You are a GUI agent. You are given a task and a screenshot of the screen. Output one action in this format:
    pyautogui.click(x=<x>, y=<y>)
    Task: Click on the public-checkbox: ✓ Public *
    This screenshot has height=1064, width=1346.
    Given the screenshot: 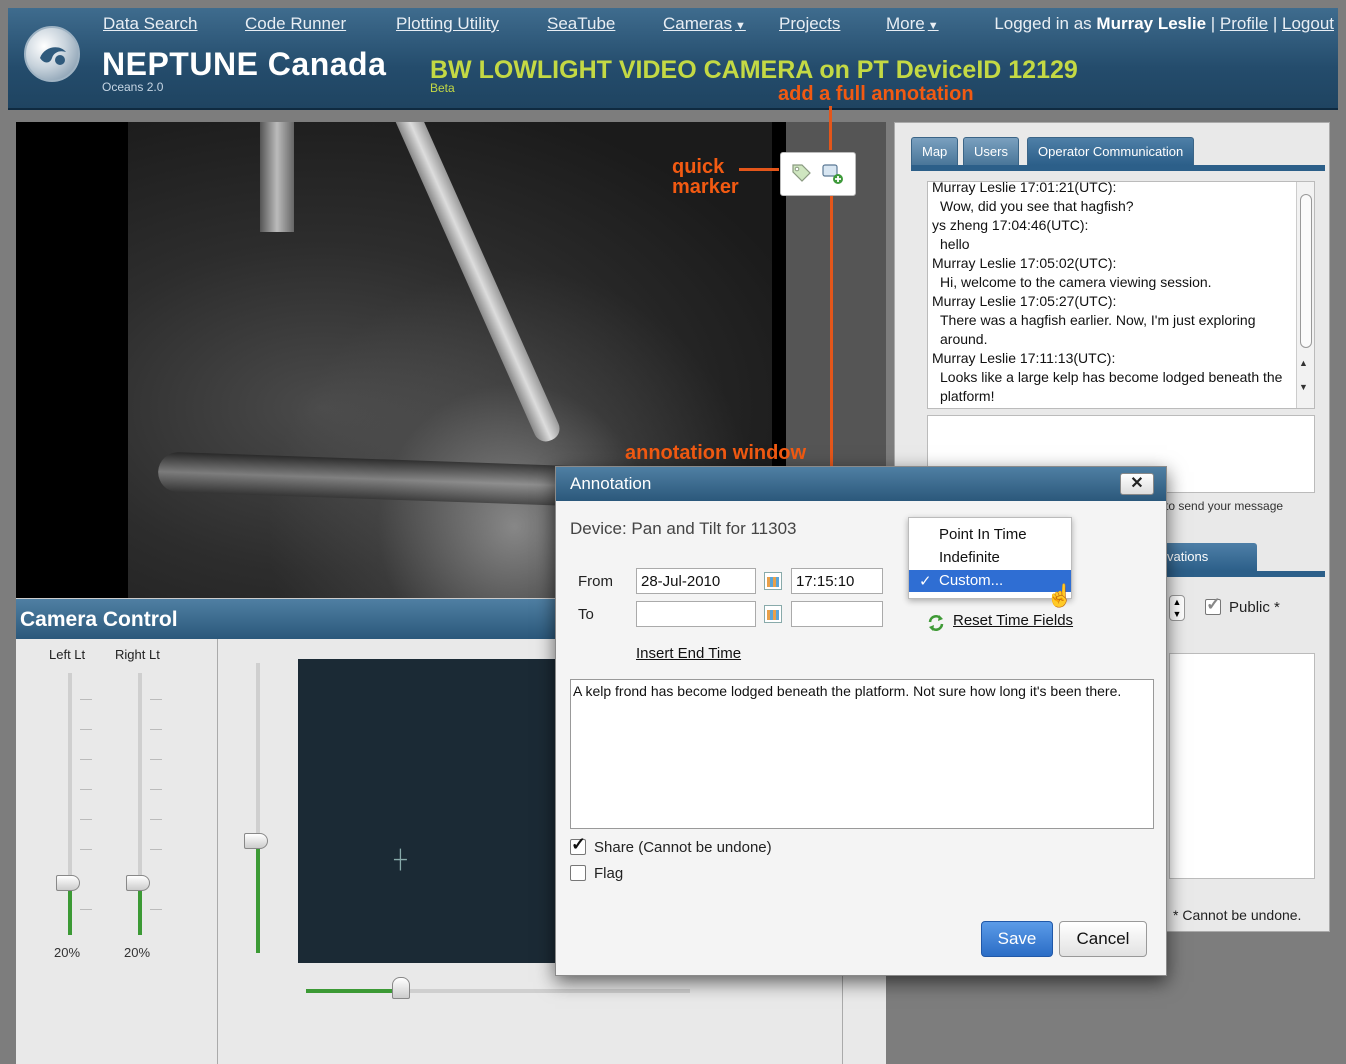 What is the action you would take?
    pyautogui.click(x=1242, y=605)
    